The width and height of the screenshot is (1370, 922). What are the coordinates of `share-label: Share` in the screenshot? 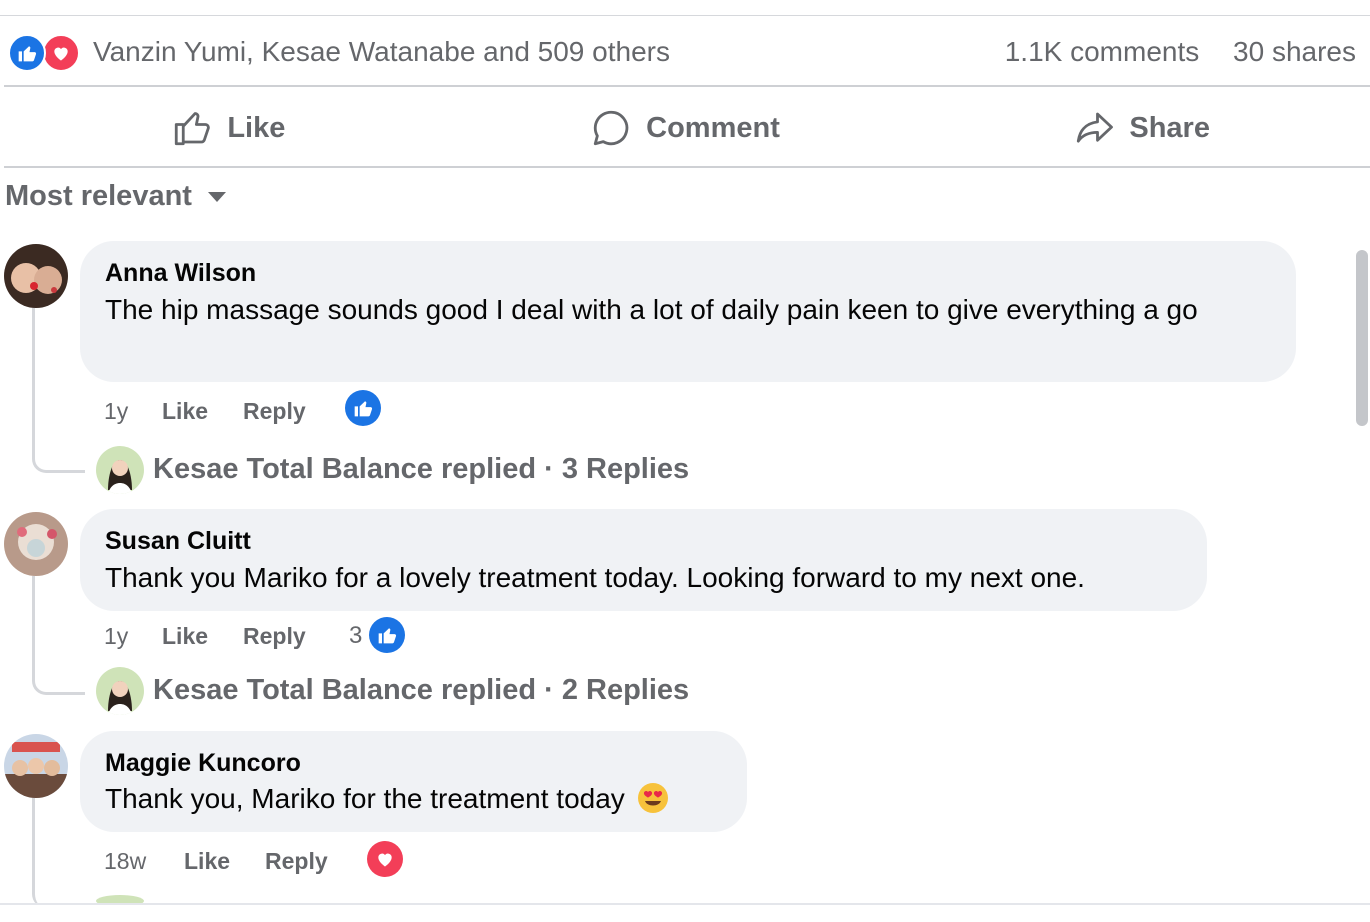 It's located at (1169, 127).